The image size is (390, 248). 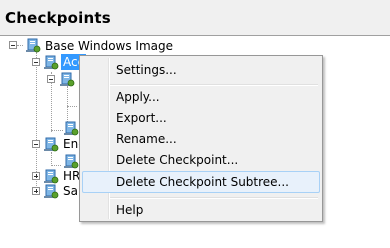 What do you see at coordinates (71, 176) in the screenshot?
I see `tree-node-hr: HR` at bounding box center [71, 176].